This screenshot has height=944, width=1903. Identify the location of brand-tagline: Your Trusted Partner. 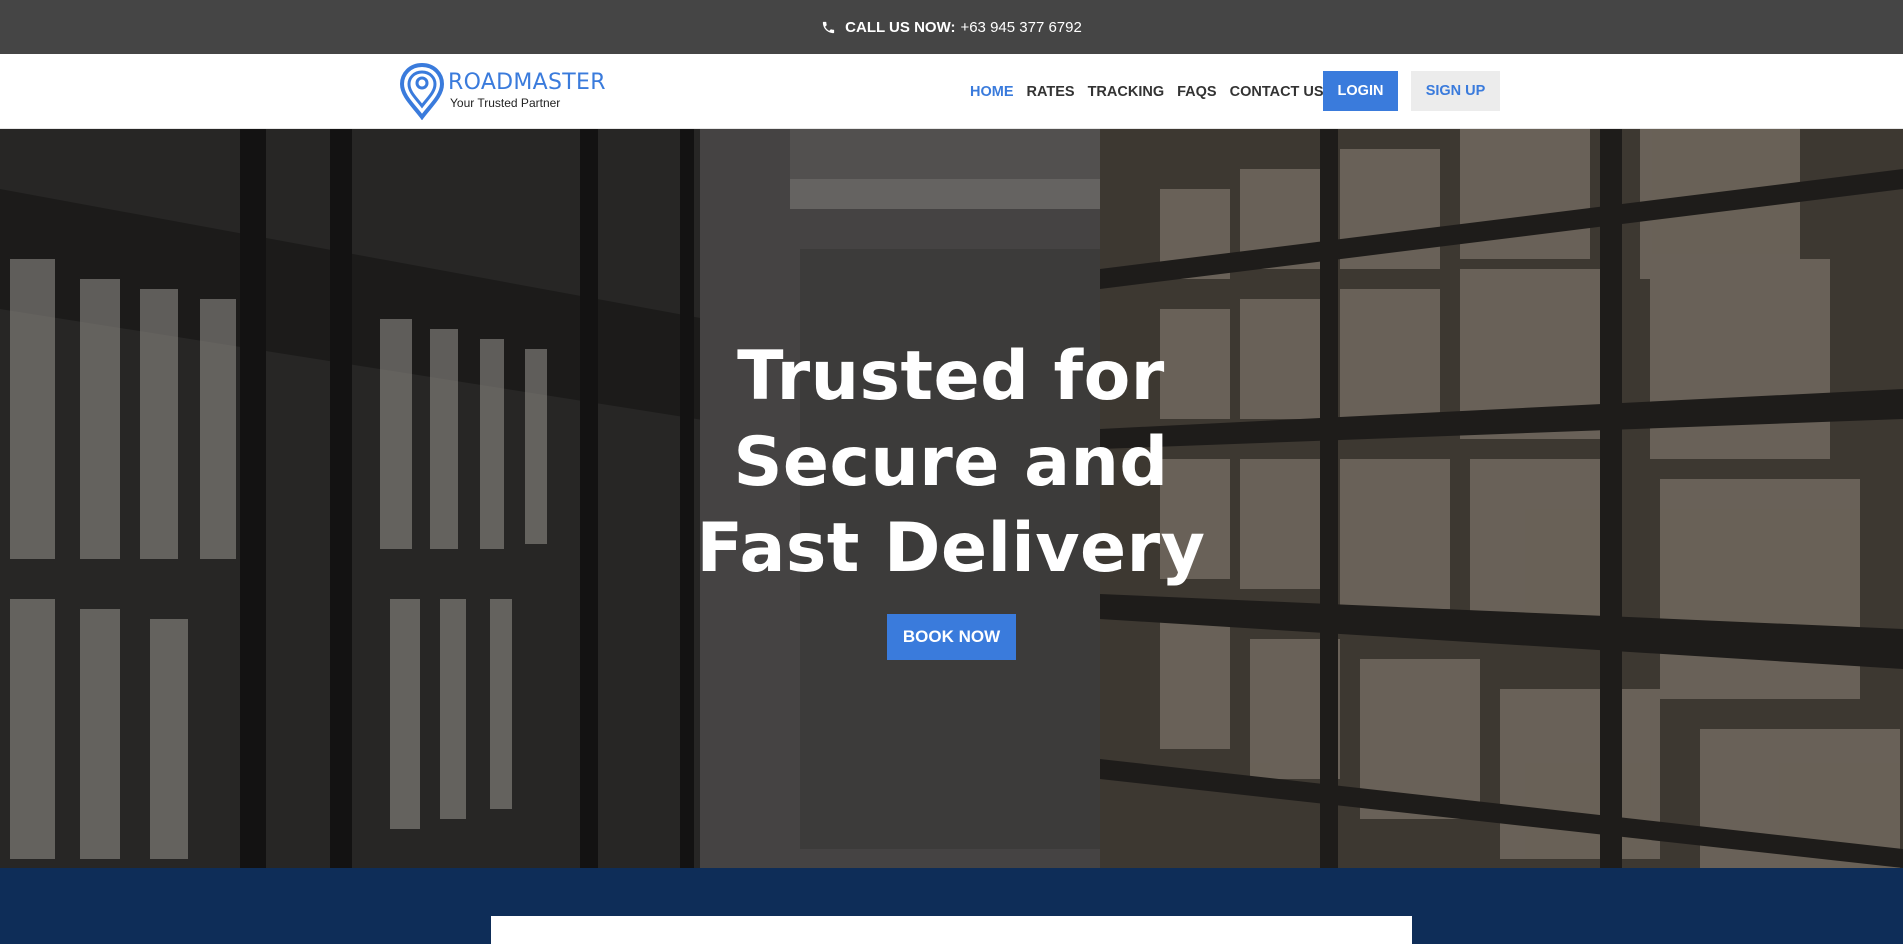
(505, 103).